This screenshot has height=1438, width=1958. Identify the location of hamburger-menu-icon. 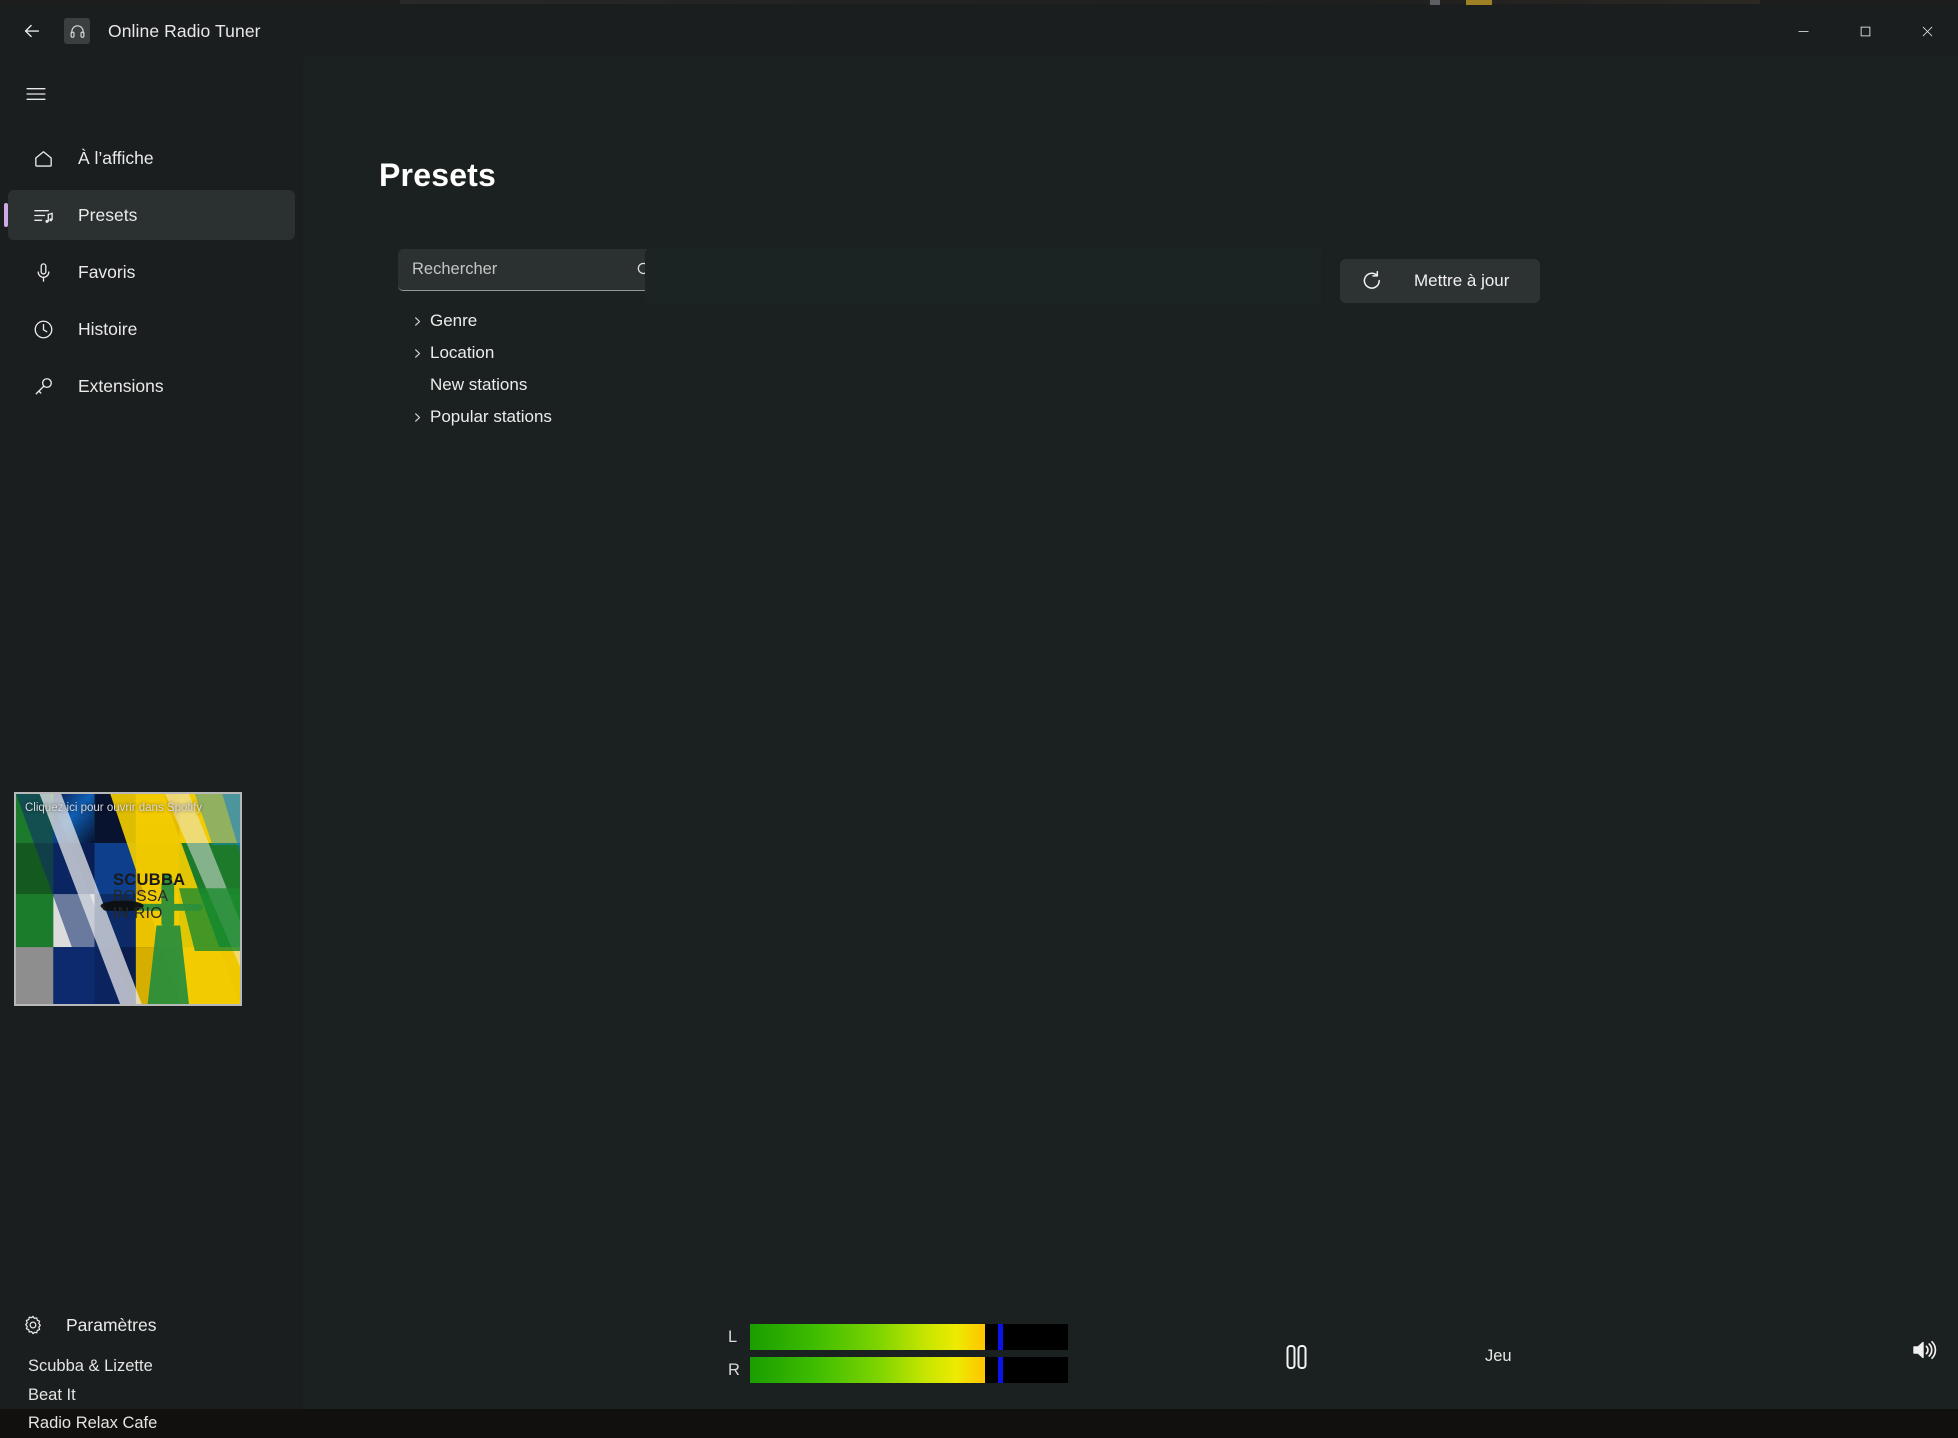
(36, 94).